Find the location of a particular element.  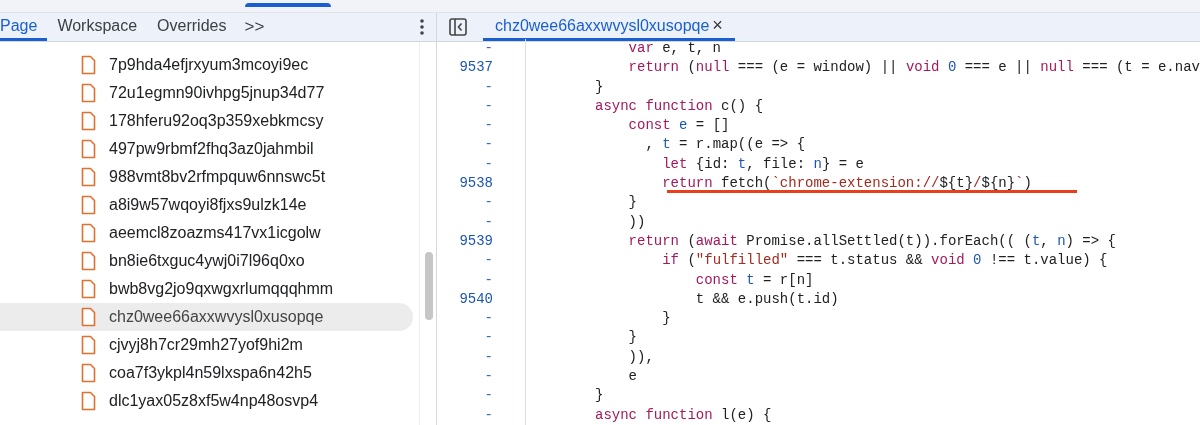

code-line: return fetch(`chrome-extension://${t}/${n}`) is located at coordinates (846, 183).